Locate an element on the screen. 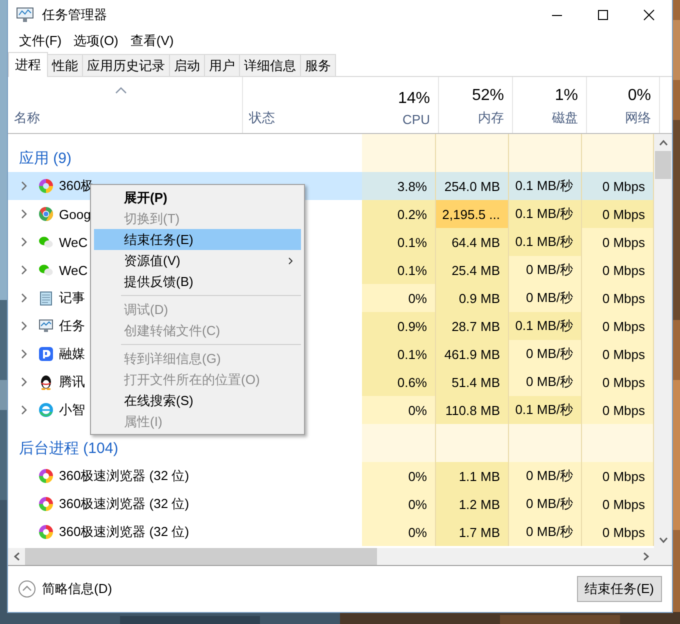 The image size is (680, 624). metric-cell: 110.8 MB is located at coordinates (472, 410).